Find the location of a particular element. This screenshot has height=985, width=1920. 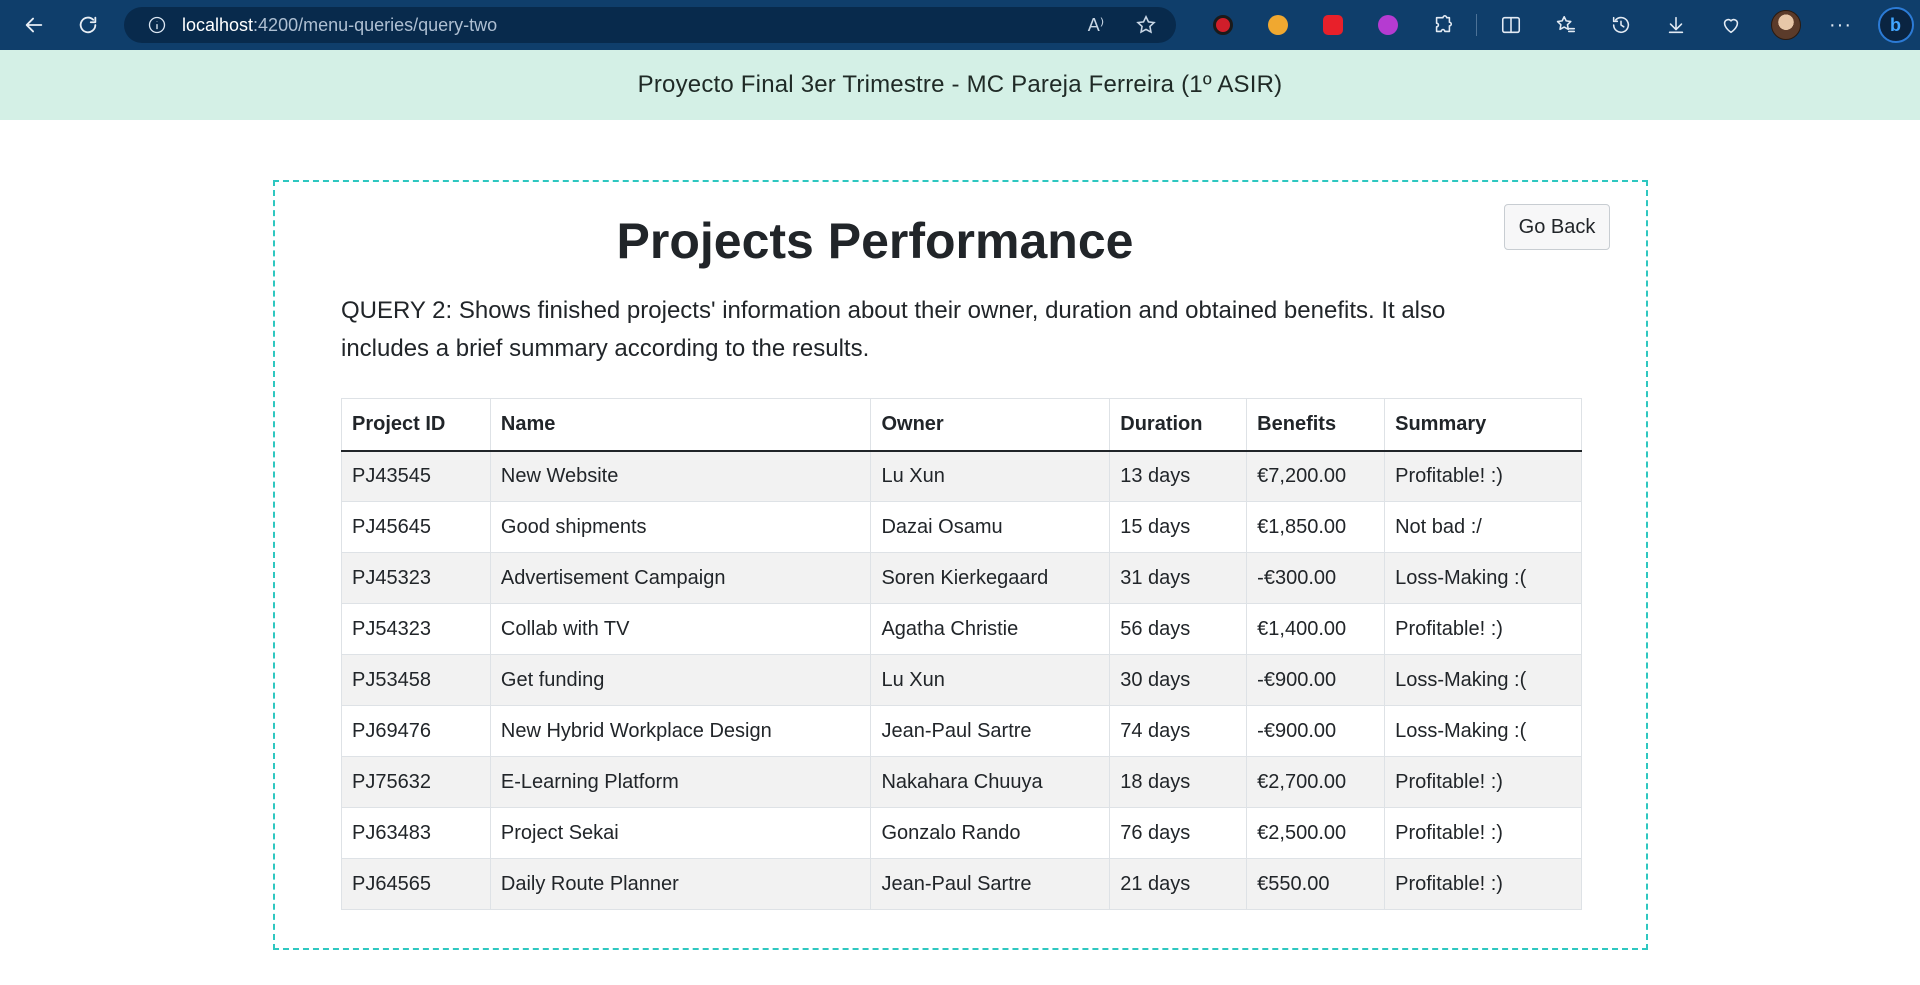

table-cell: New Website is located at coordinates (680, 476).